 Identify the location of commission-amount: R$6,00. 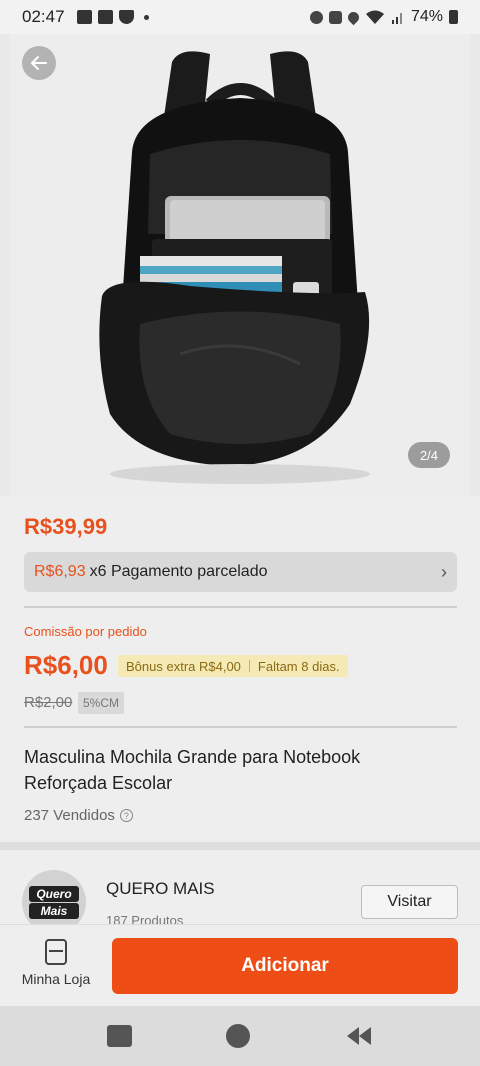
(66, 665).